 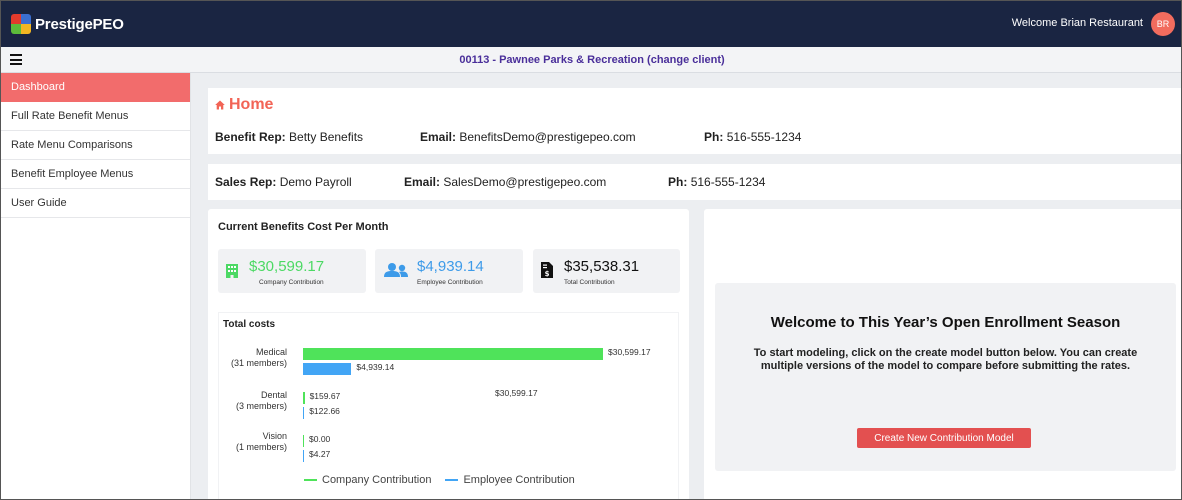 I want to click on sales-phone-info: Ph: 516-555-1234, so click(x=716, y=182).